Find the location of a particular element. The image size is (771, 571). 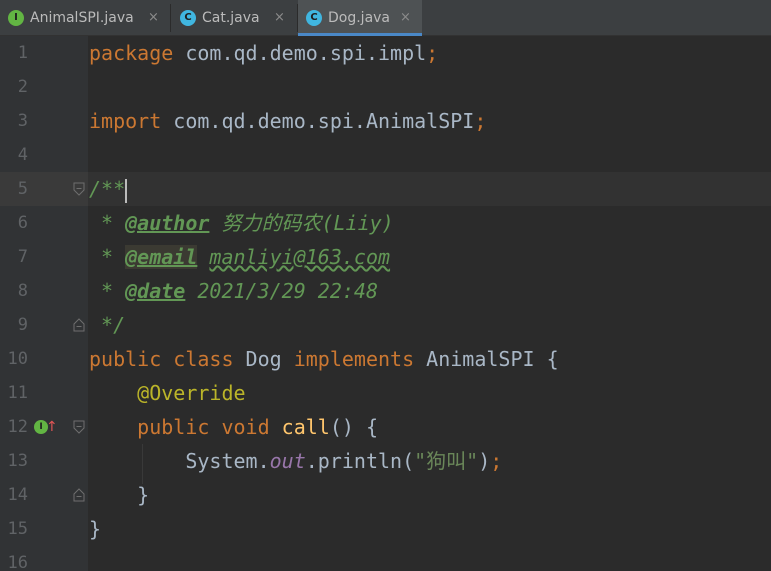

method-name: call is located at coordinates (305, 427).